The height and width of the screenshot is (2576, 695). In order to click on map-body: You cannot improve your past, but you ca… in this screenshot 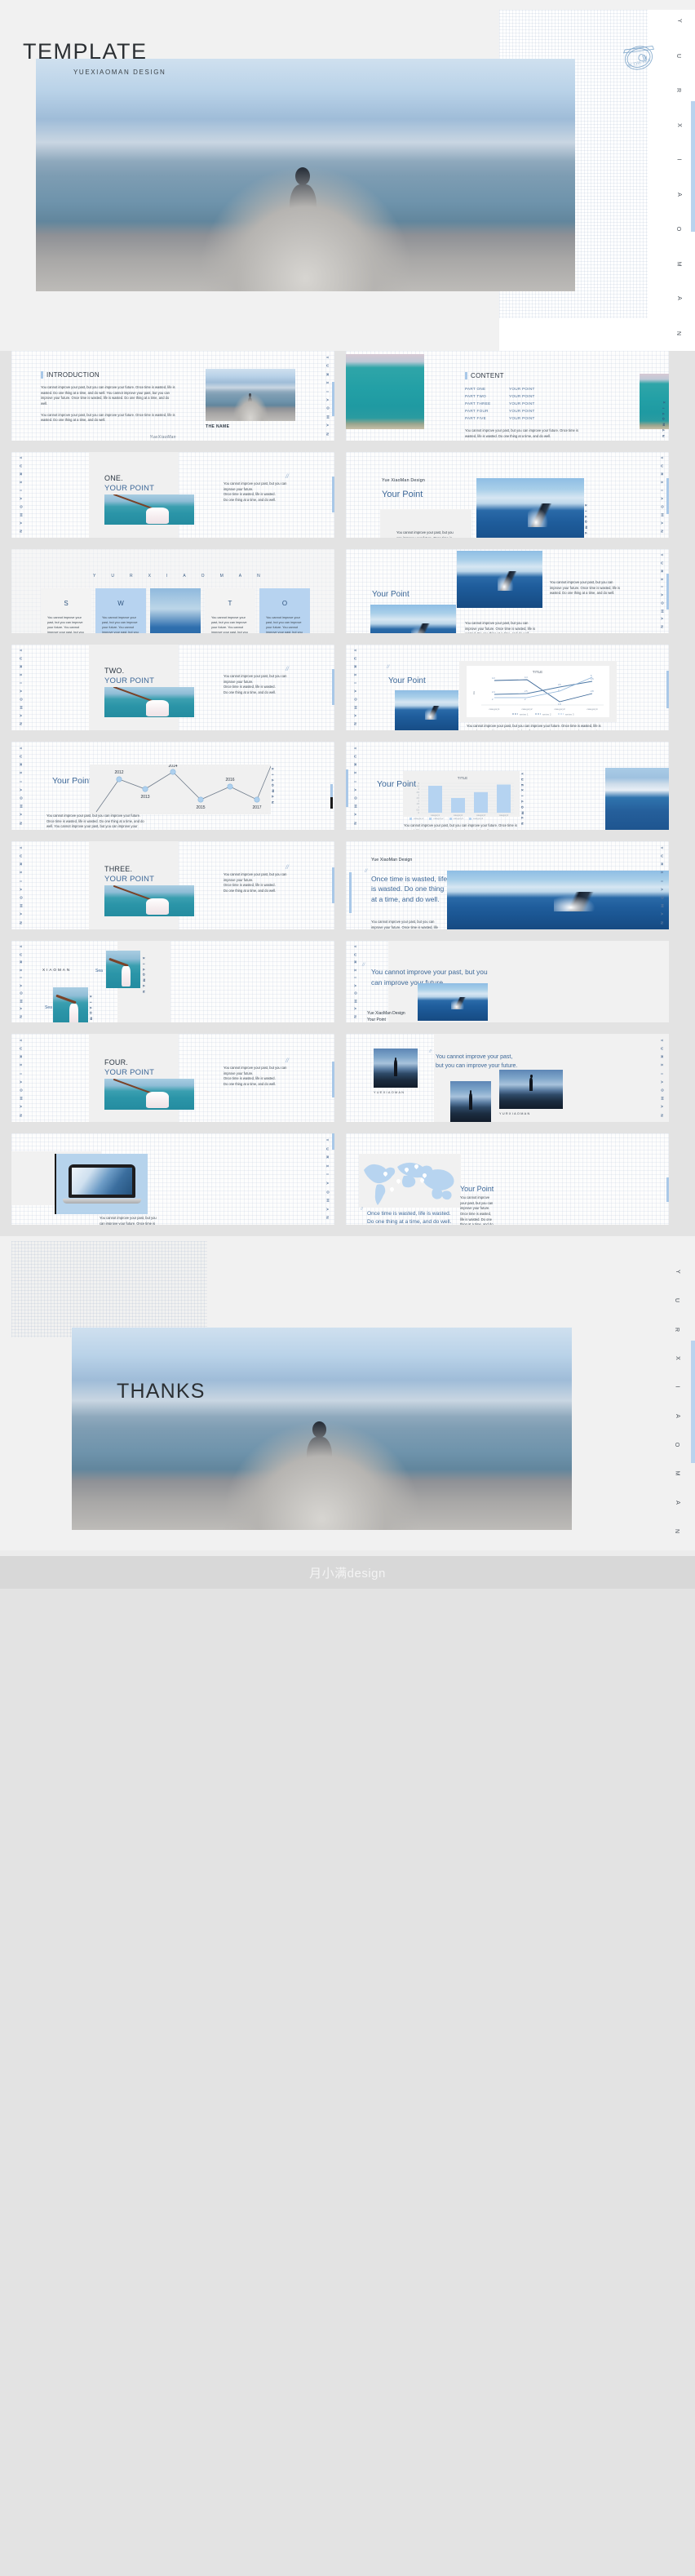, I will do `click(477, 1210)`.